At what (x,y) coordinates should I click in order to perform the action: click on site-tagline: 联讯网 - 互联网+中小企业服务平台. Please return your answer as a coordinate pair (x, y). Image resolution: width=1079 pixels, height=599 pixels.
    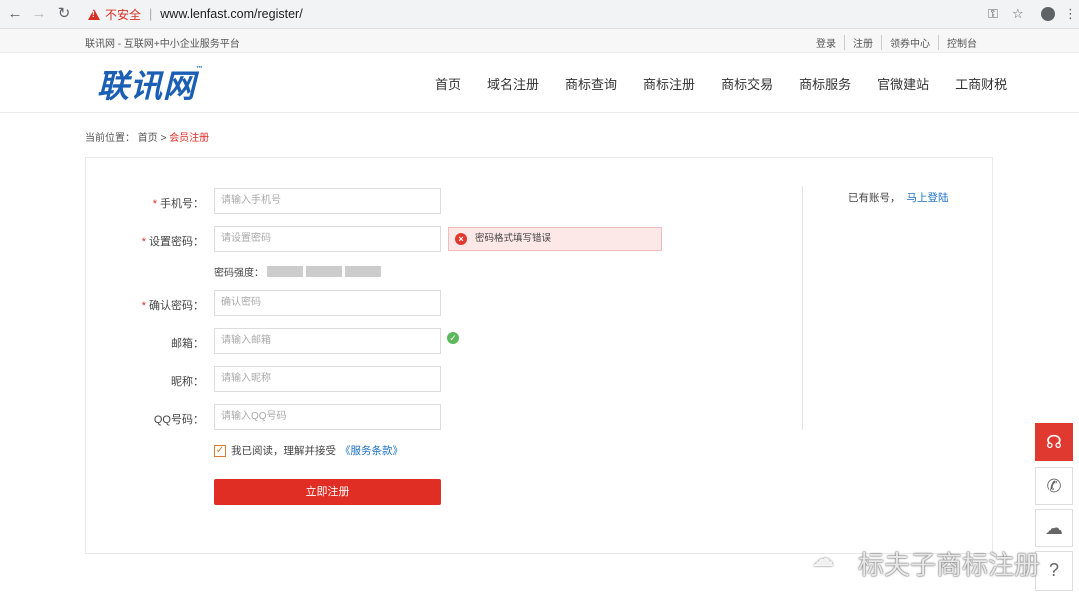
    Looking at the image, I should click on (162, 44).